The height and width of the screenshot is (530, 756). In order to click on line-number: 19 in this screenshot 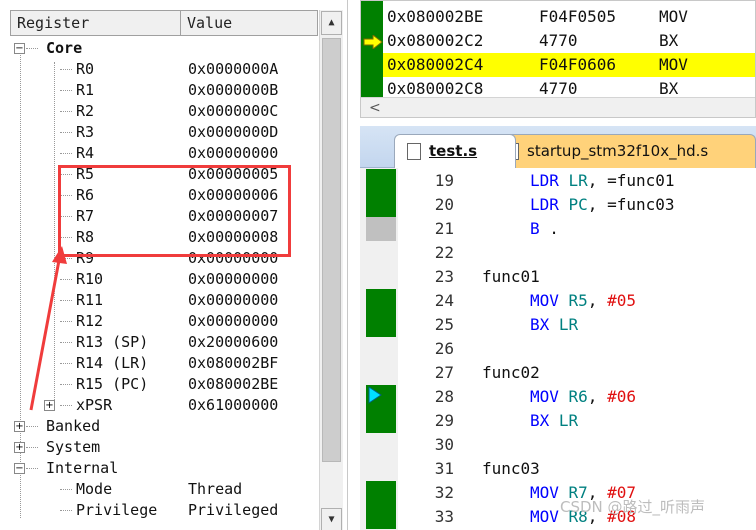, I will do `click(444, 180)`.